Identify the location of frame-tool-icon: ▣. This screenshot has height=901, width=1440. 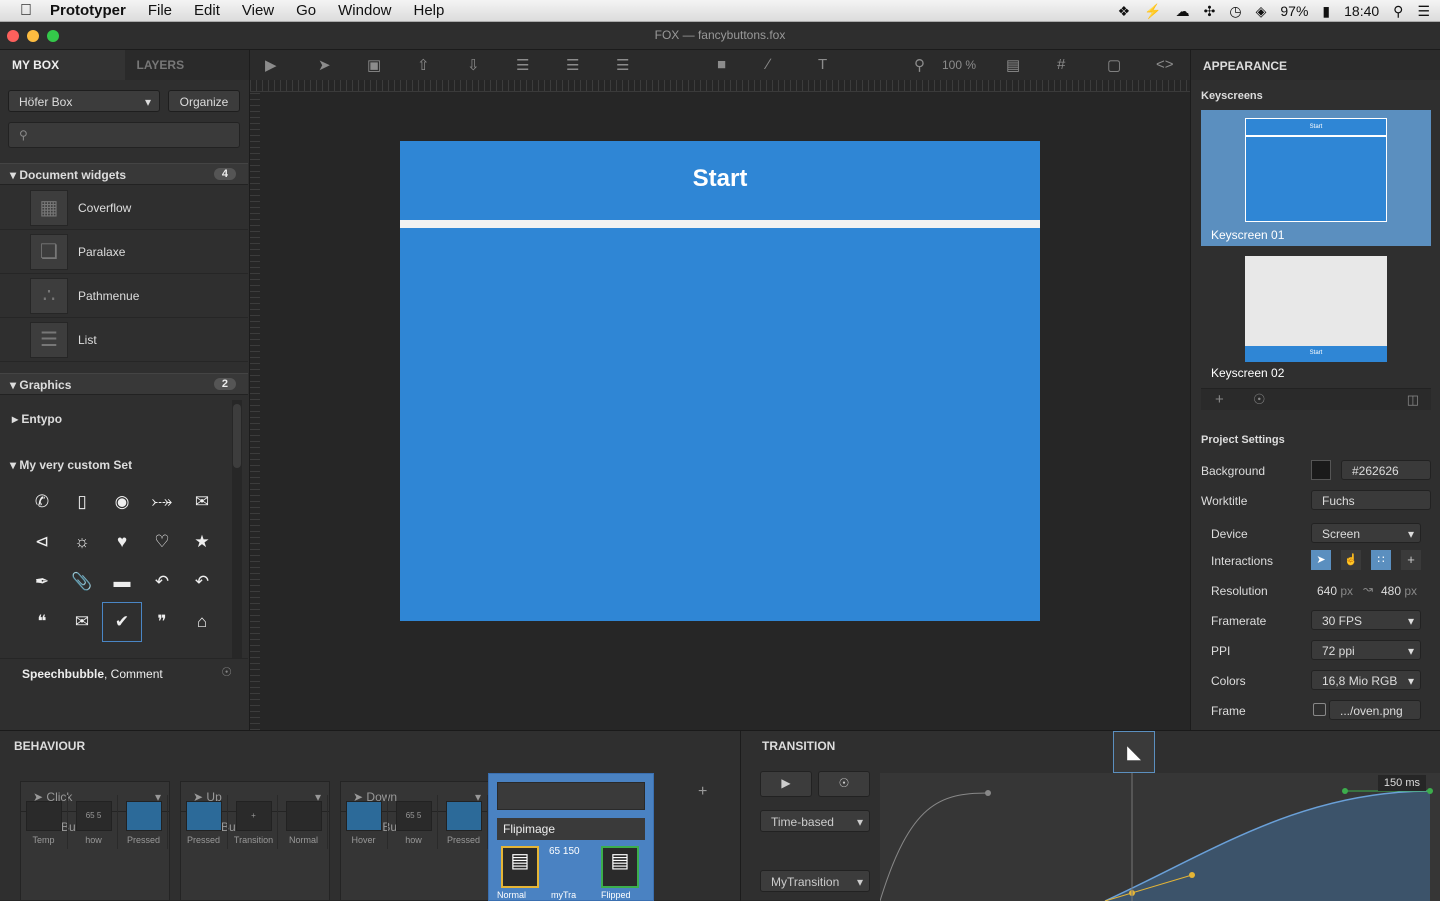
(374, 65).